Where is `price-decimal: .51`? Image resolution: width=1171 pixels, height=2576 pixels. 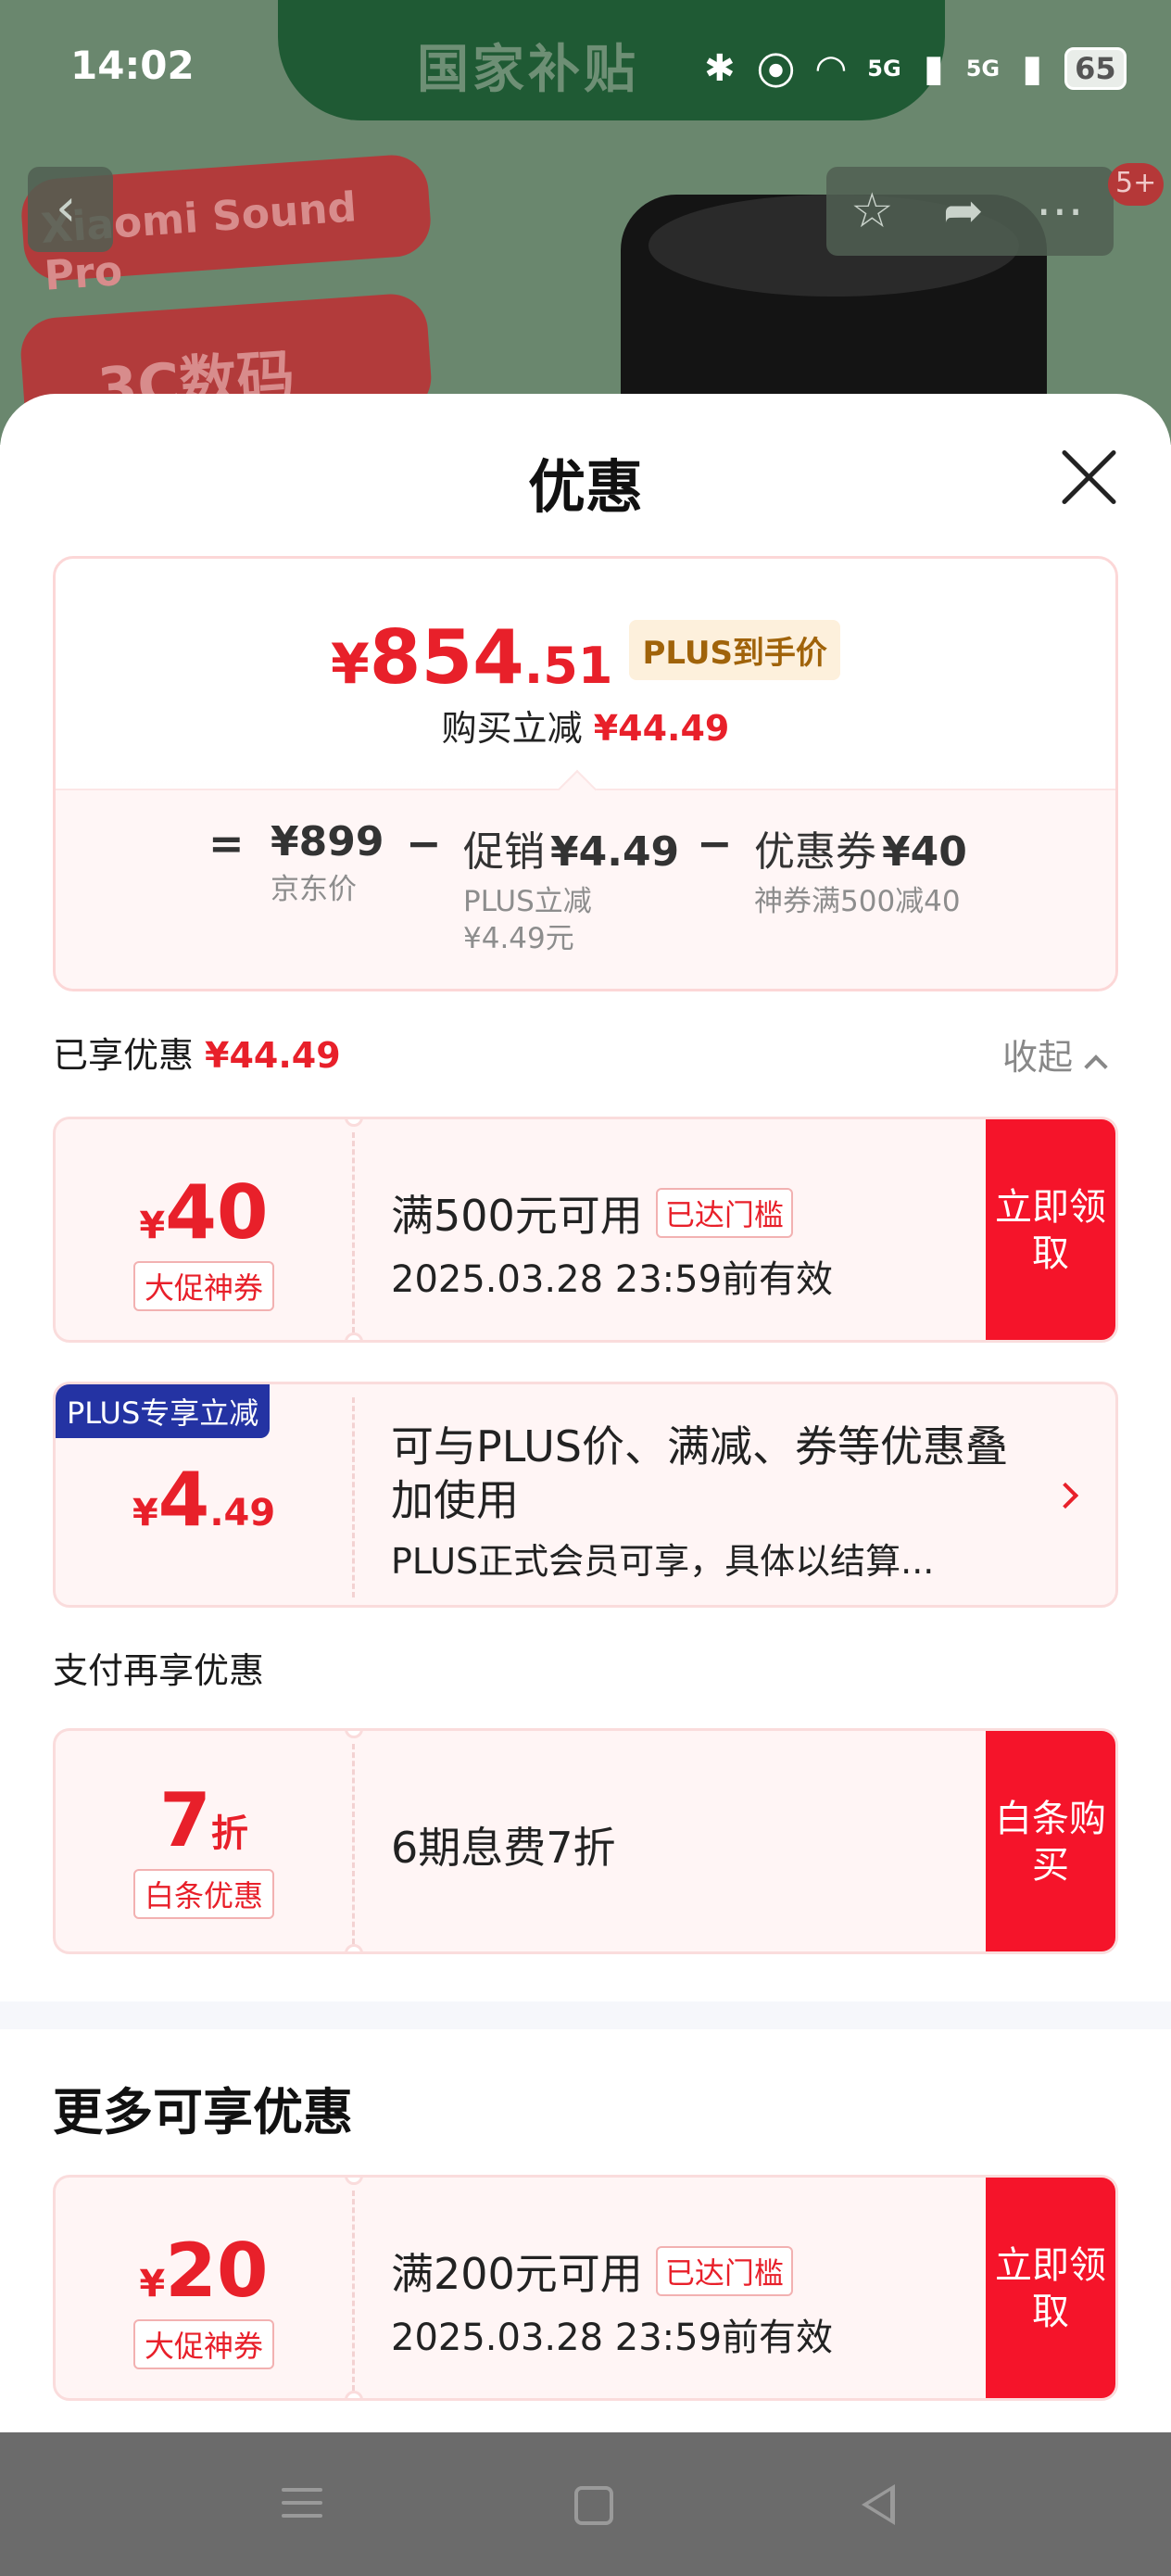
price-decimal: .51 is located at coordinates (568, 666).